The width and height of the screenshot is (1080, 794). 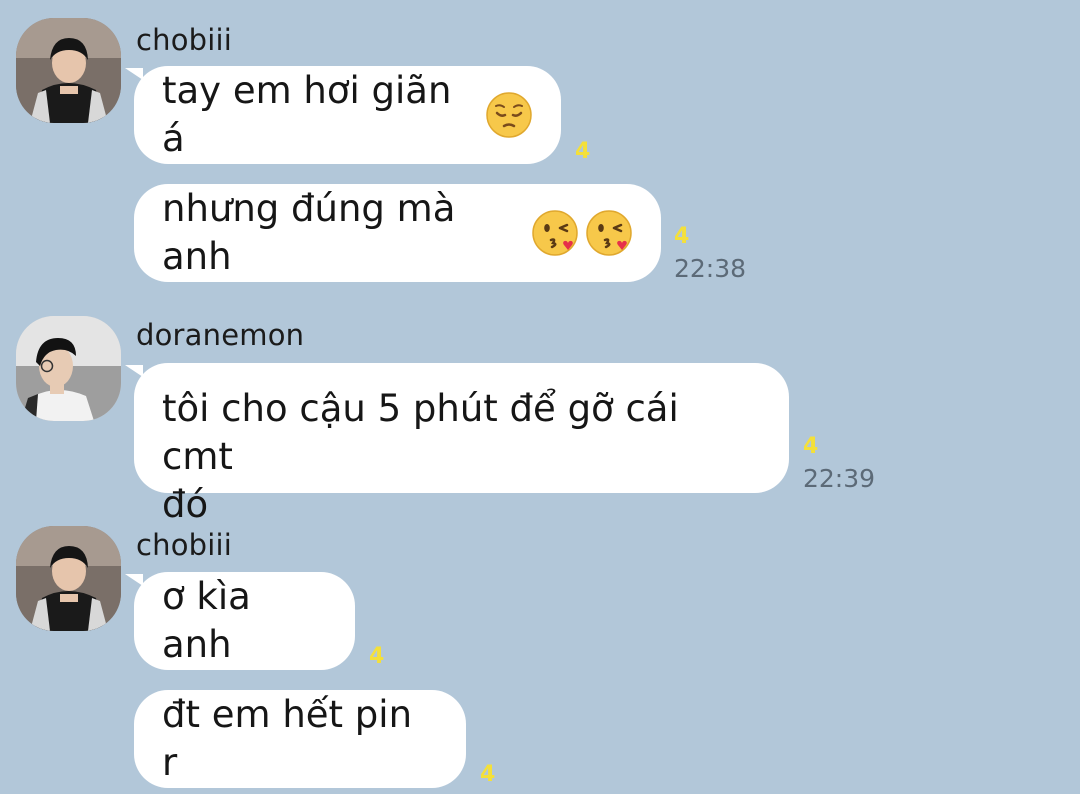 I want to click on message-text: tay em hơi giãn á, so click(x=313, y=114).